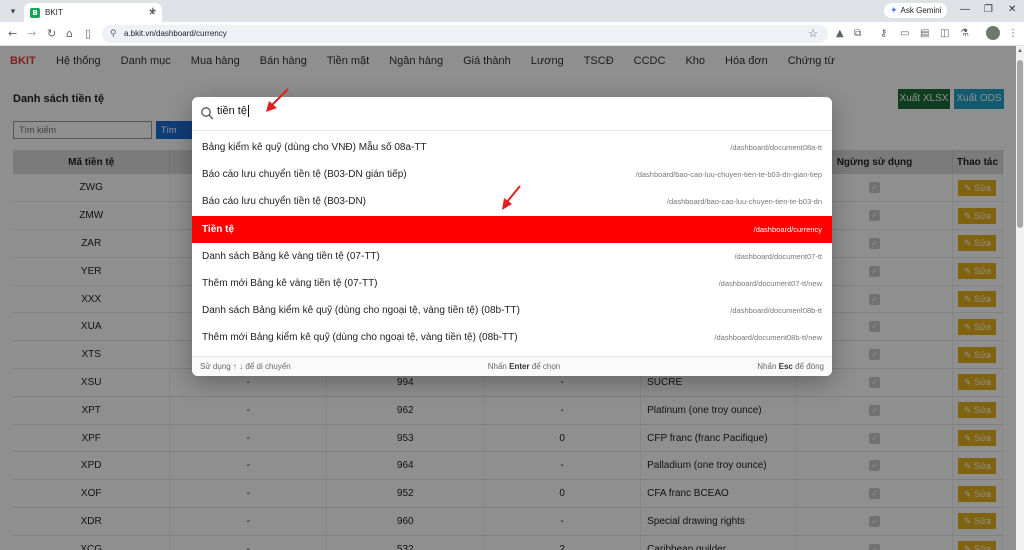 This screenshot has height=550, width=1024. Describe the element at coordinates (207, 113) in the screenshot. I see `search-icon` at that location.